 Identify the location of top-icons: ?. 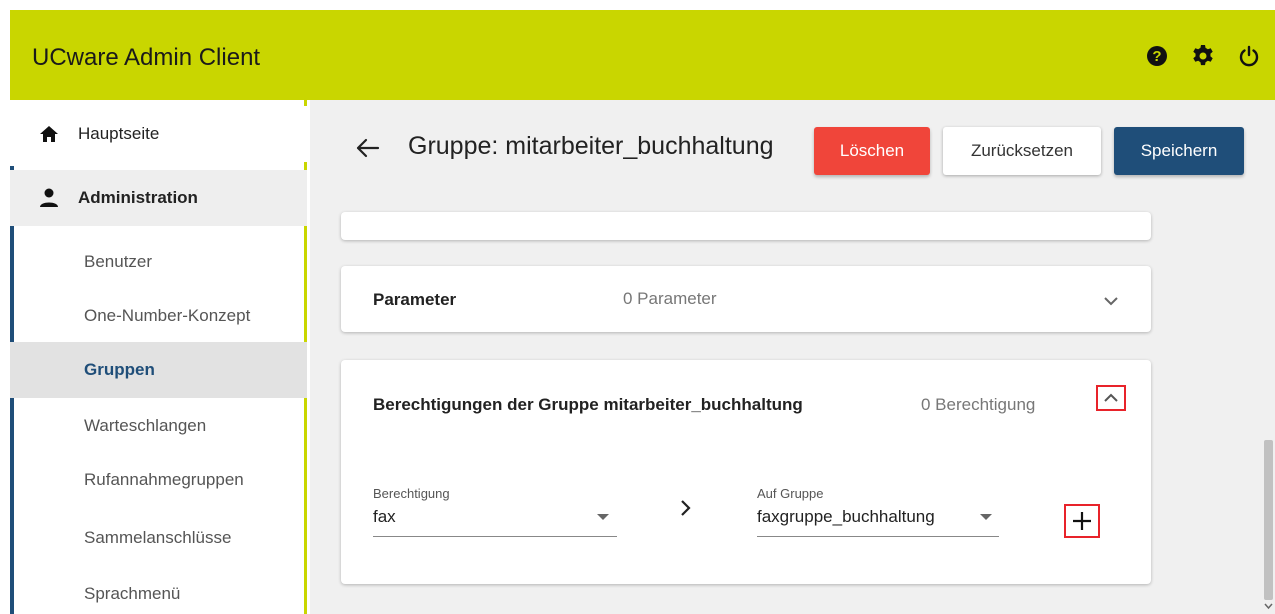
(1203, 56).